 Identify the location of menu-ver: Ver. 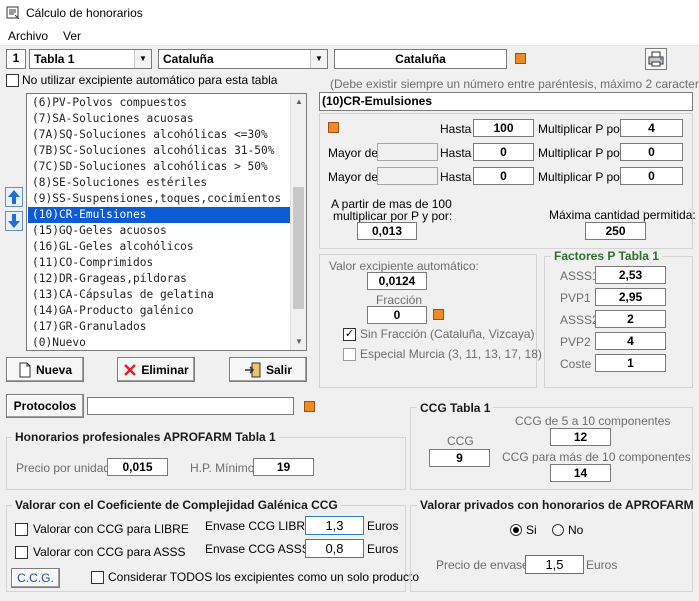
(72, 36).